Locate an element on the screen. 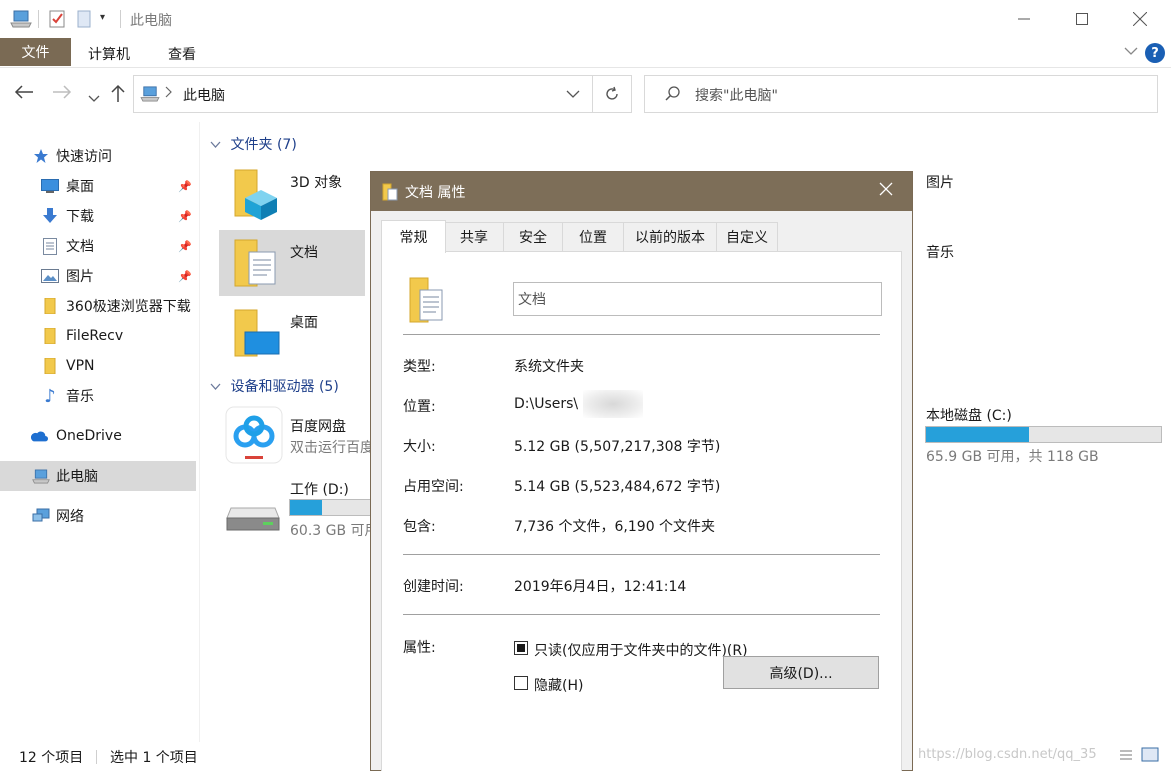 The width and height of the screenshot is (1171, 771). properties-icon is located at coordinates (57, 21).